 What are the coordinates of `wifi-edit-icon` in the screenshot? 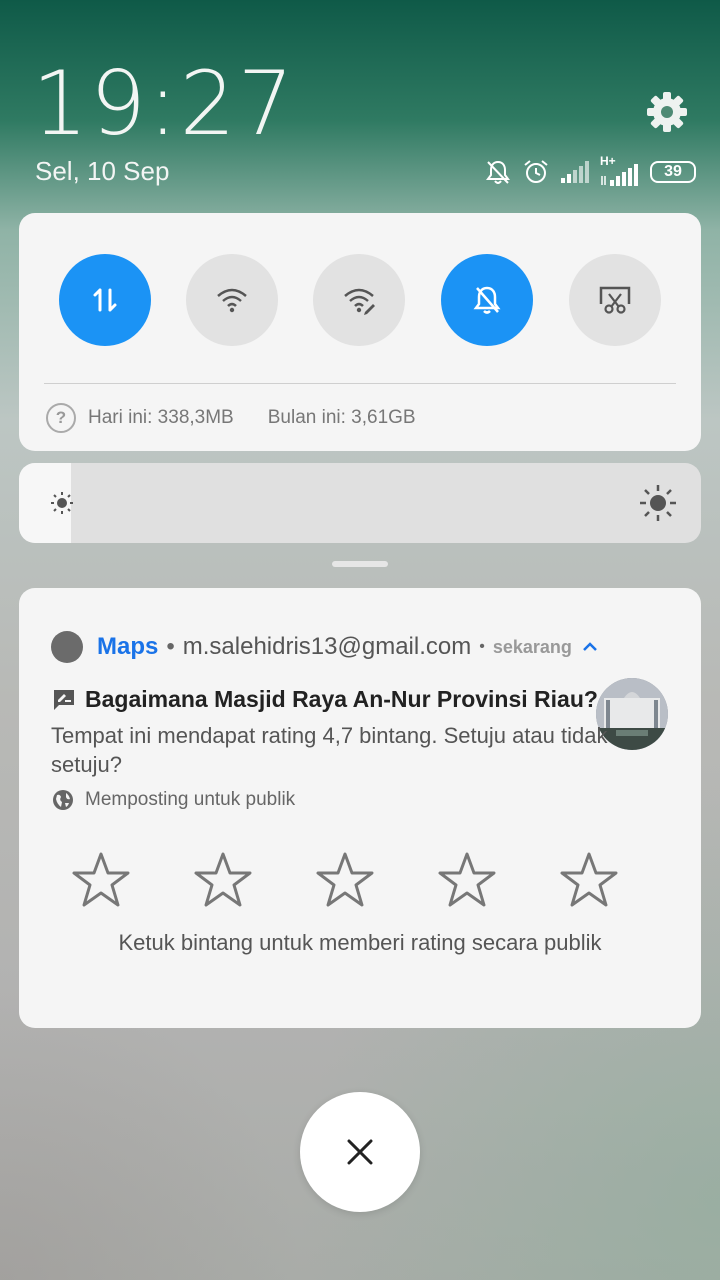 It's located at (359, 301).